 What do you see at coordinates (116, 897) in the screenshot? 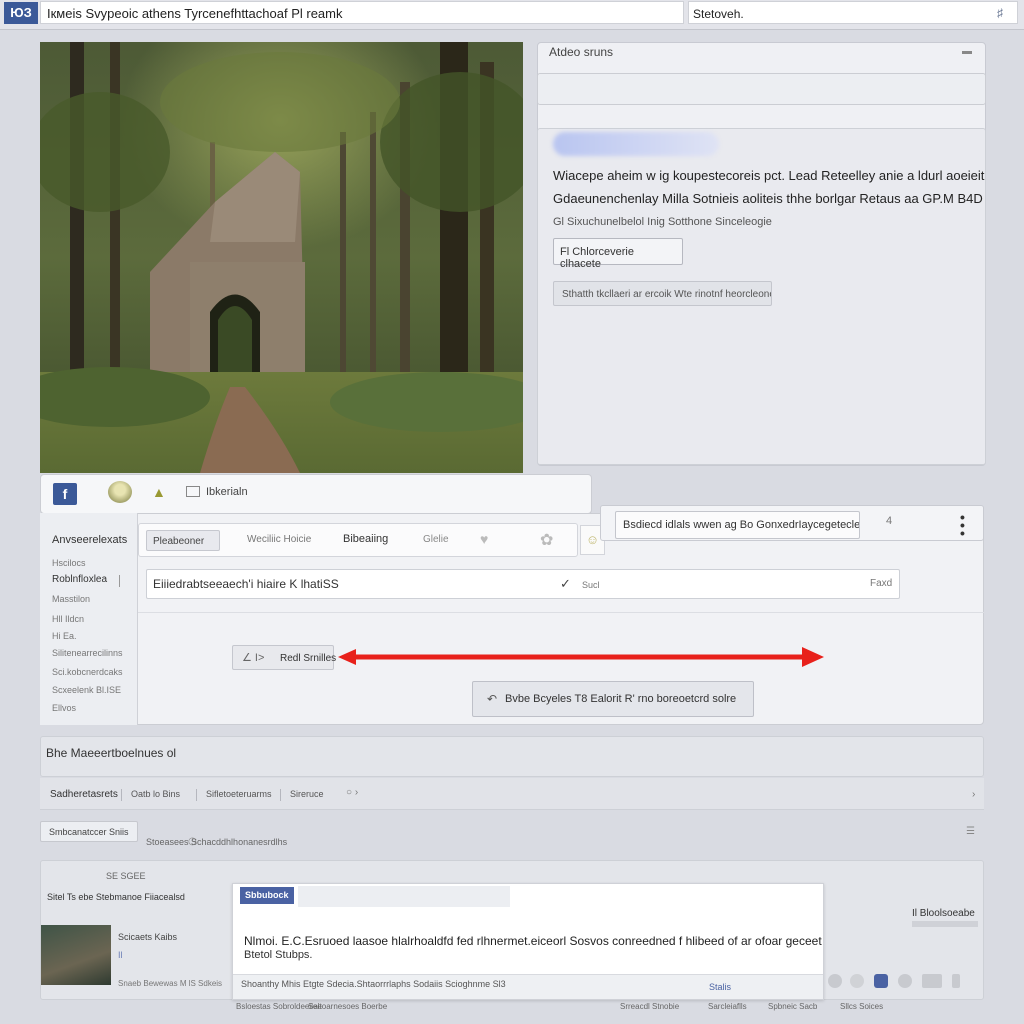
I see `feed-item-title: Sitel Ts ebe Stebmanoe Fiiacealsd` at bounding box center [116, 897].